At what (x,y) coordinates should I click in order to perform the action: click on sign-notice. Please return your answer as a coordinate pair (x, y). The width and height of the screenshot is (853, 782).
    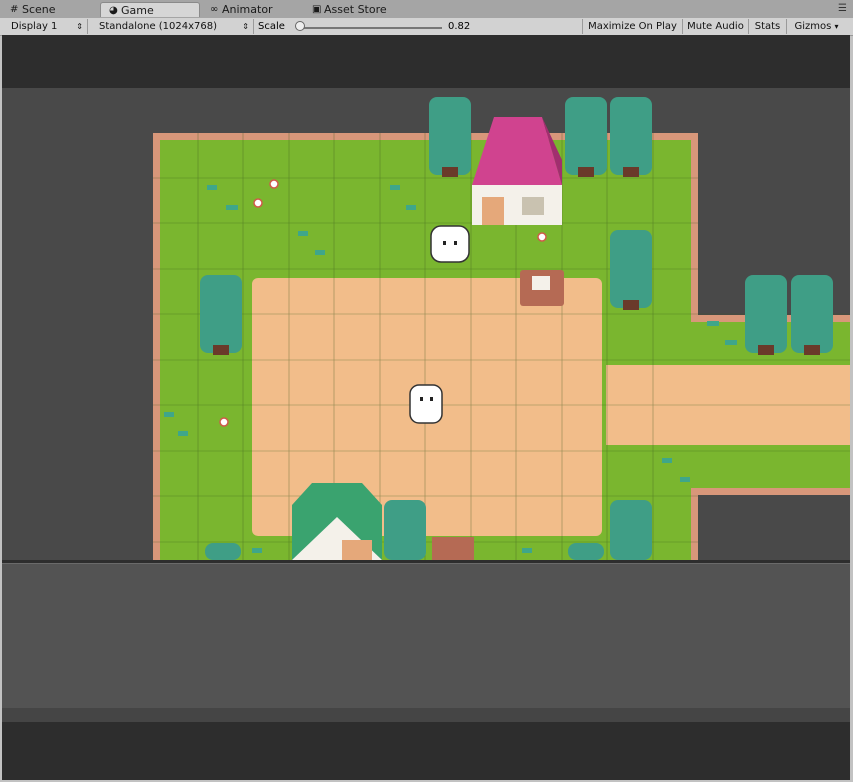
    Looking at the image, I should click on (541, 283).